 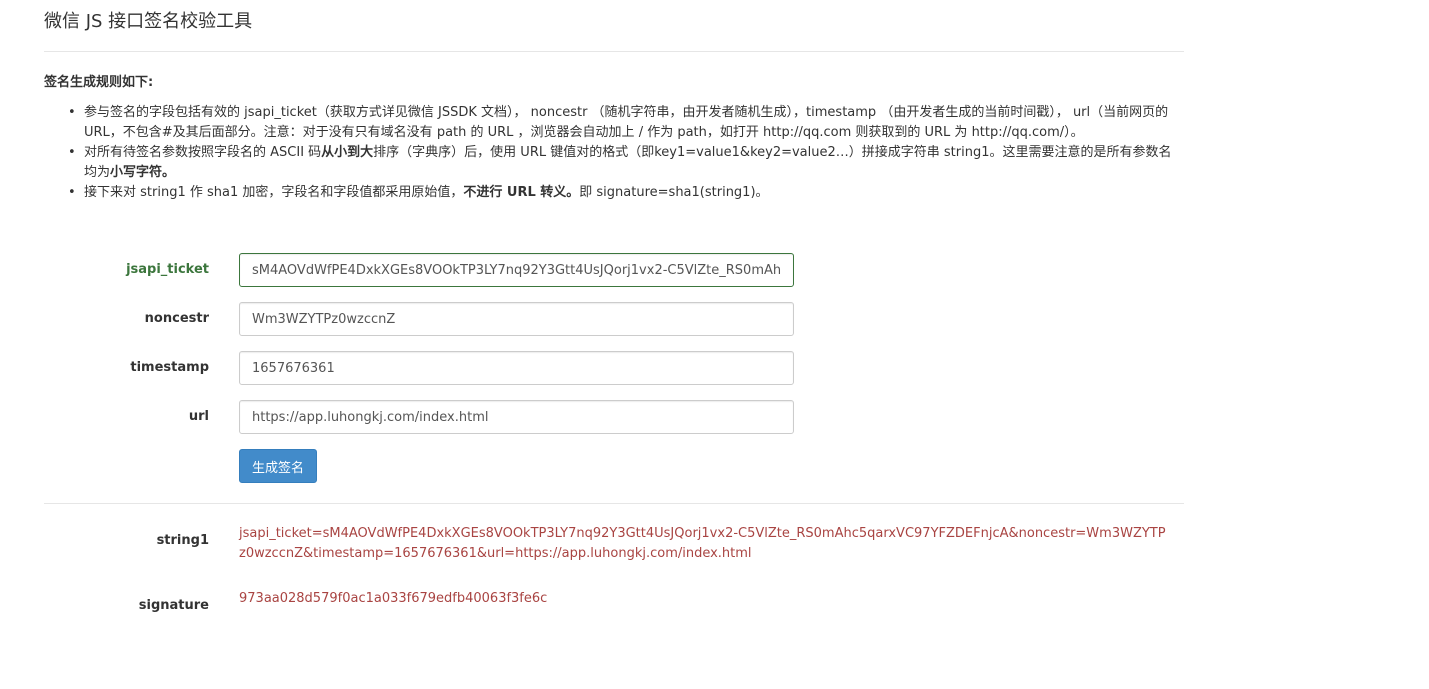 I want to click on signature-label: signature, so click(x=173, y=605).